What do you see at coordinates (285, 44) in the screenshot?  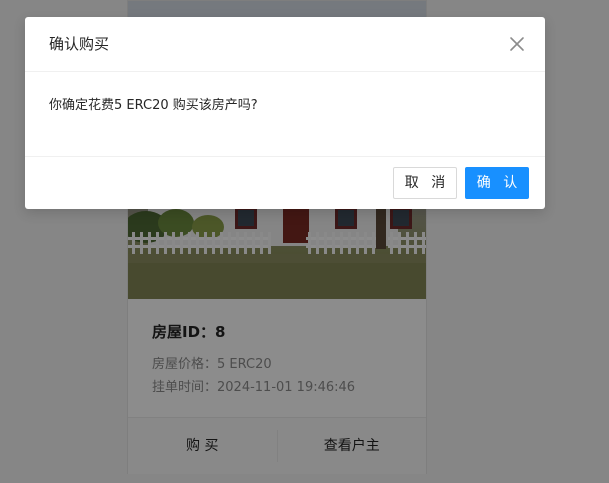 I see `modal-header: 确认购买` at bounding box center [285, 44].